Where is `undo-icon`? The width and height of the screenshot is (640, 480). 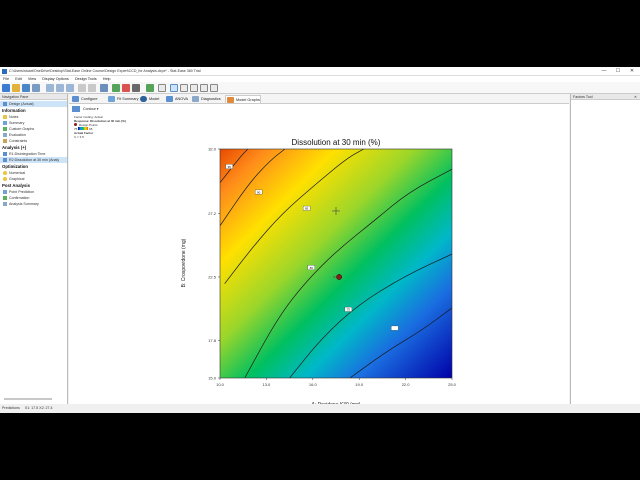
undo-icon is located at coordinates (82, 88).